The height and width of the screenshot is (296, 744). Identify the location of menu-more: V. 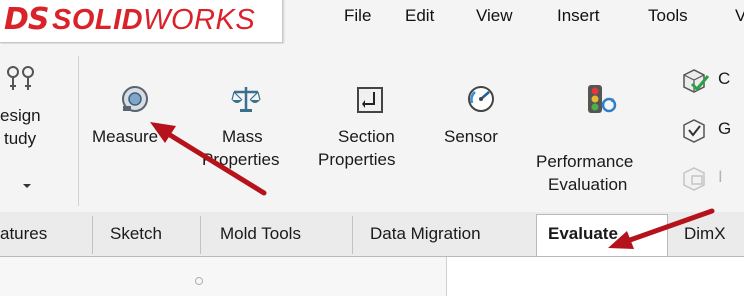
(739, 16).